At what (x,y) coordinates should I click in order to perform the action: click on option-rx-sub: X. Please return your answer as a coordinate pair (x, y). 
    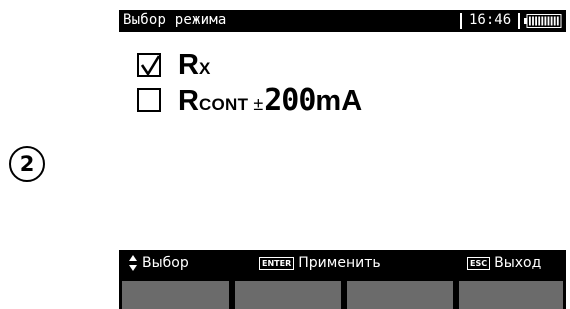
    Looking at the image, I should click on (204, 68).